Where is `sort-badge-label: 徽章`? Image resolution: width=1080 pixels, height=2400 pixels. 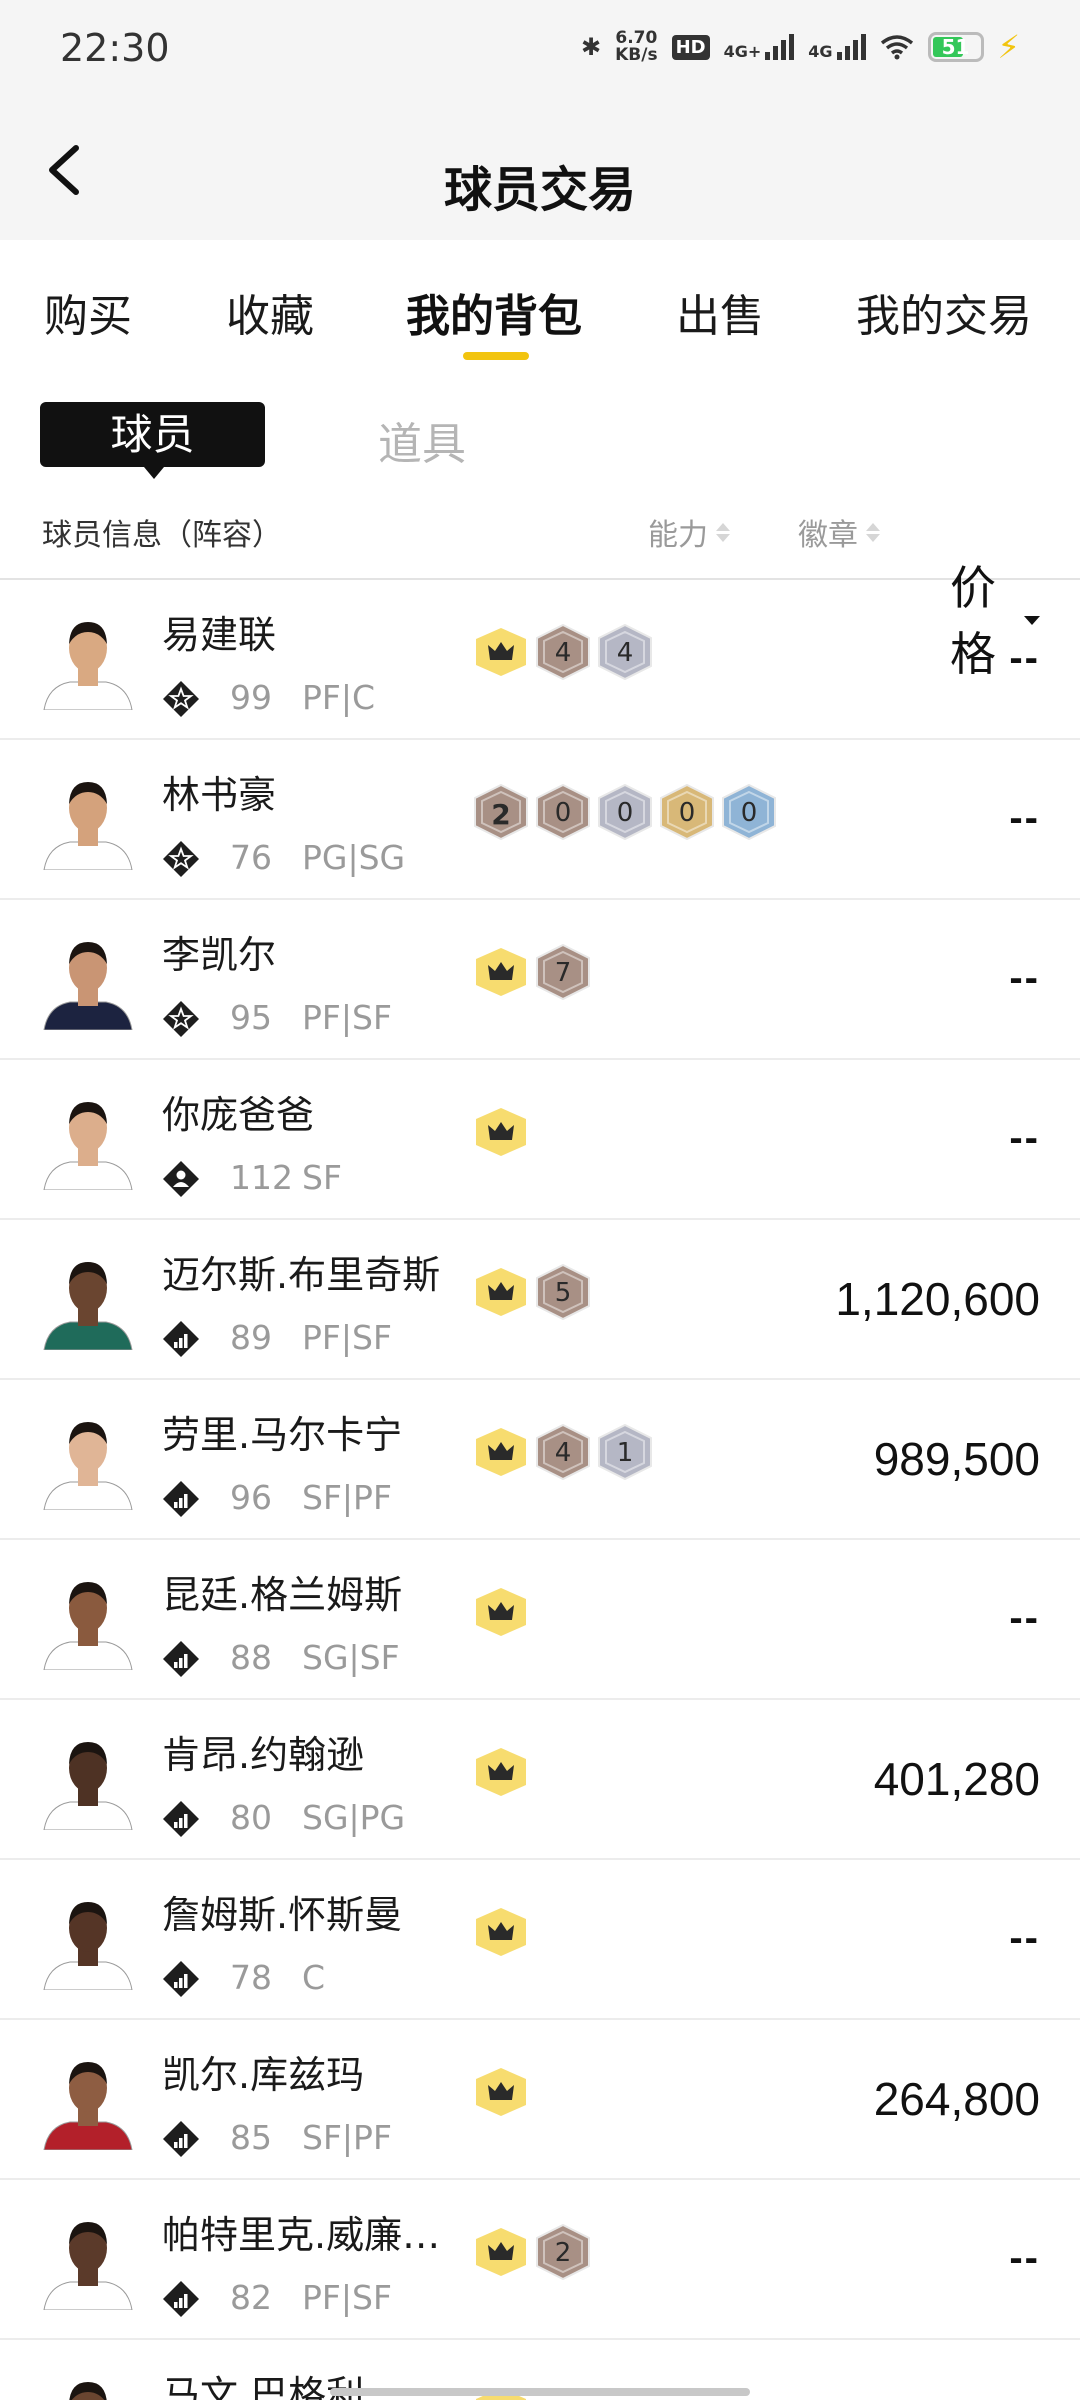
sort-badge-label: 徽章 is located at coordinates (828, 535).